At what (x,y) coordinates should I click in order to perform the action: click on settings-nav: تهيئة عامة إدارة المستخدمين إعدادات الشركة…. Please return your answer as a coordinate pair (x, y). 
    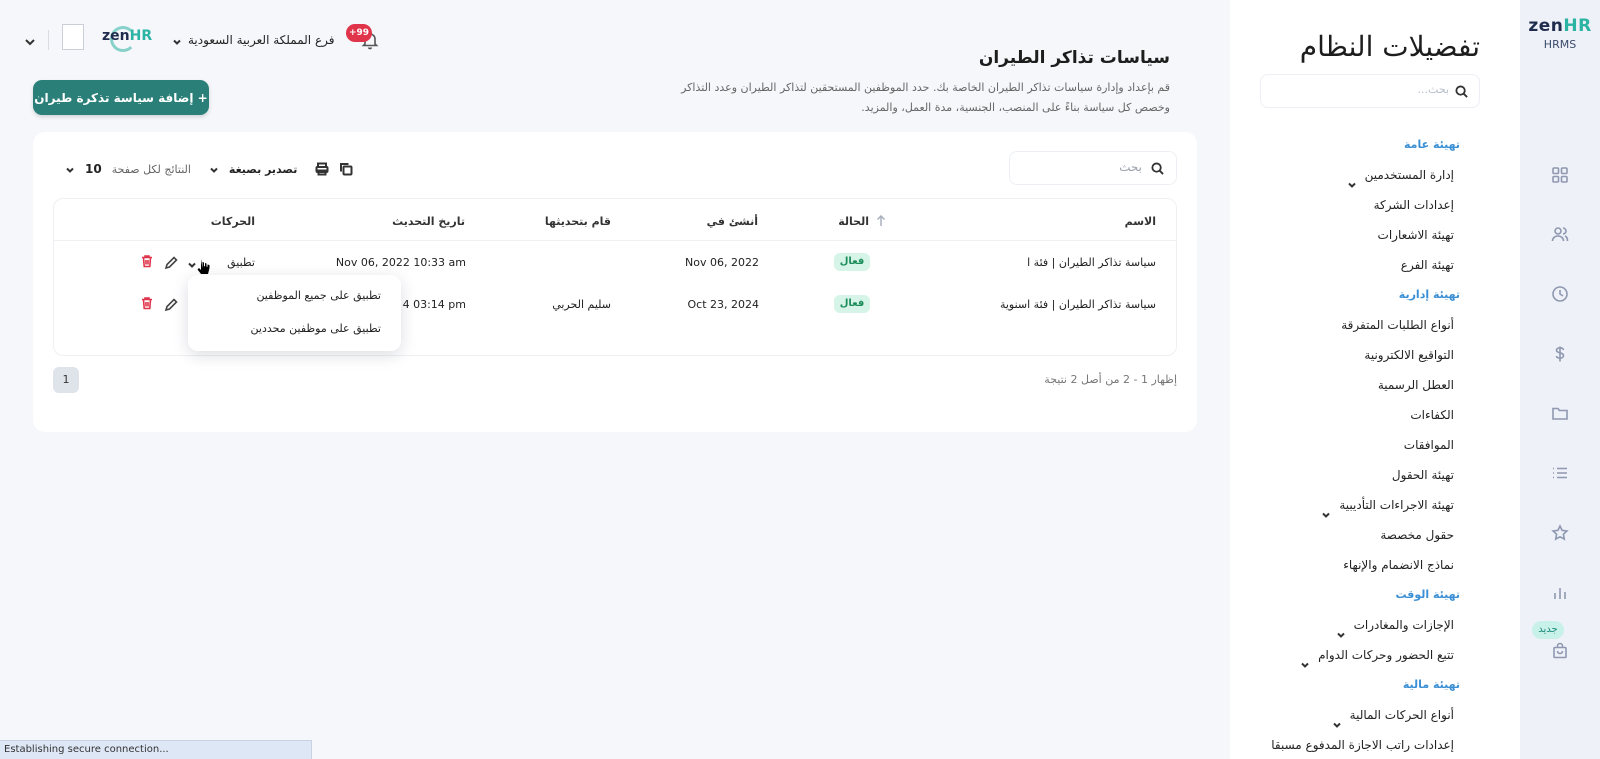
    Looking at the image, I should click on (1350, 444).